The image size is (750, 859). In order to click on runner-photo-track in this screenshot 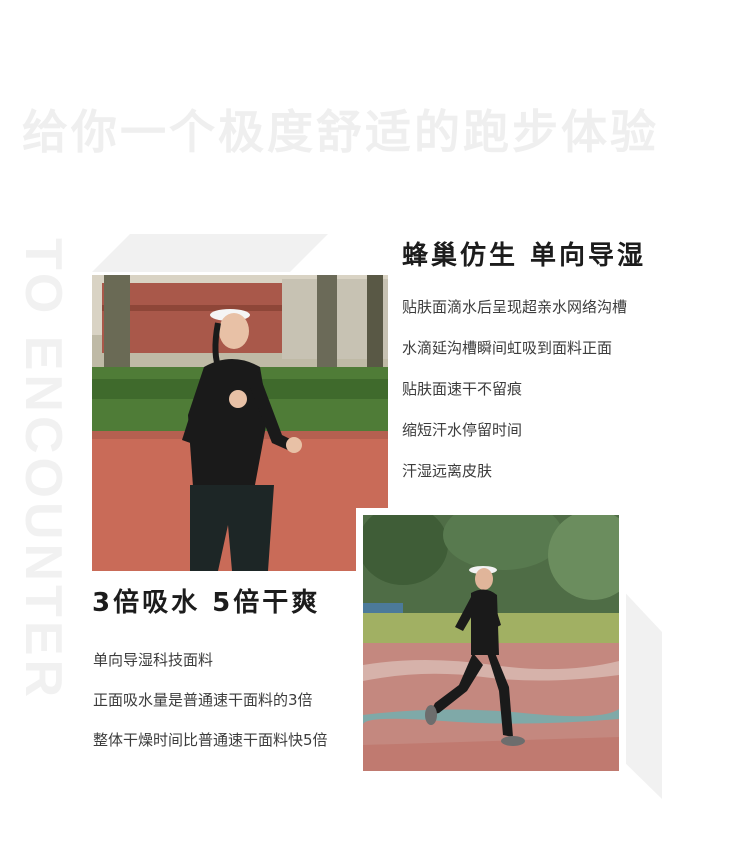, I will do `click(240, 423)`.